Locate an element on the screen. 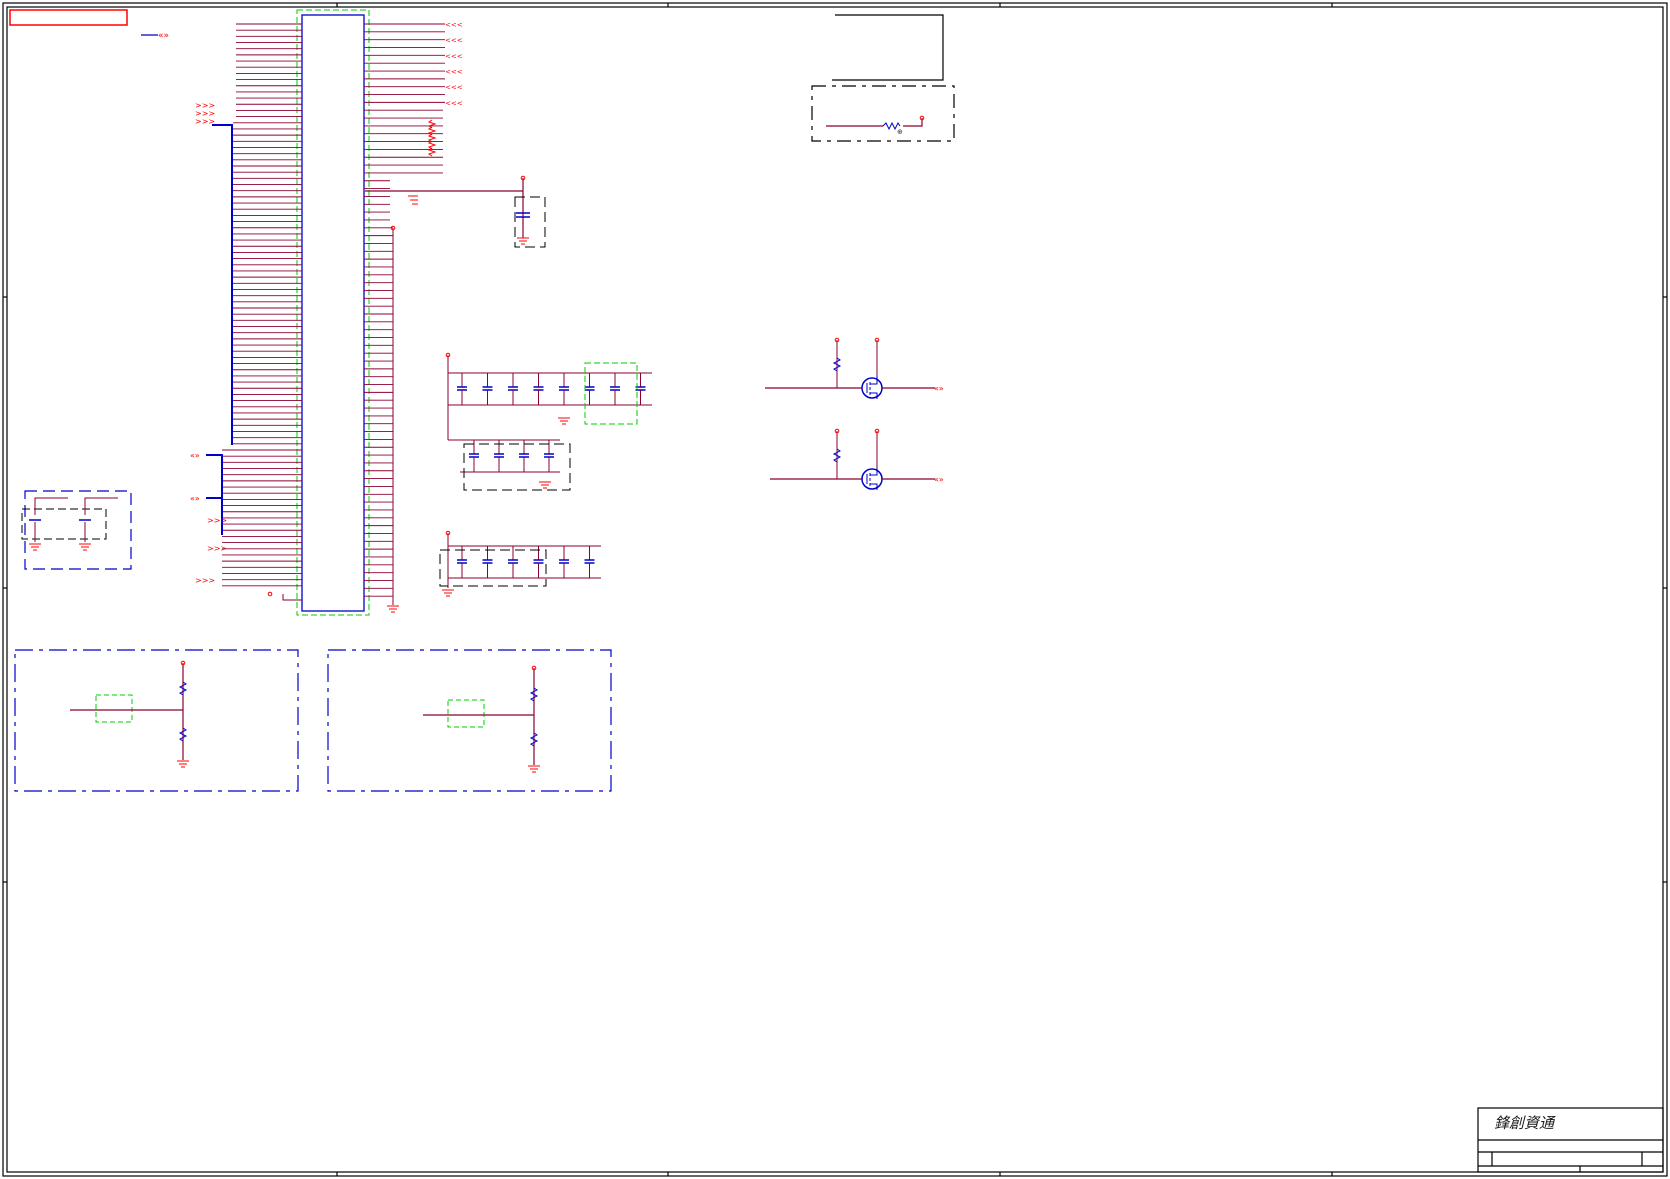  ic-pin-left is located at coordinates (292, 597).